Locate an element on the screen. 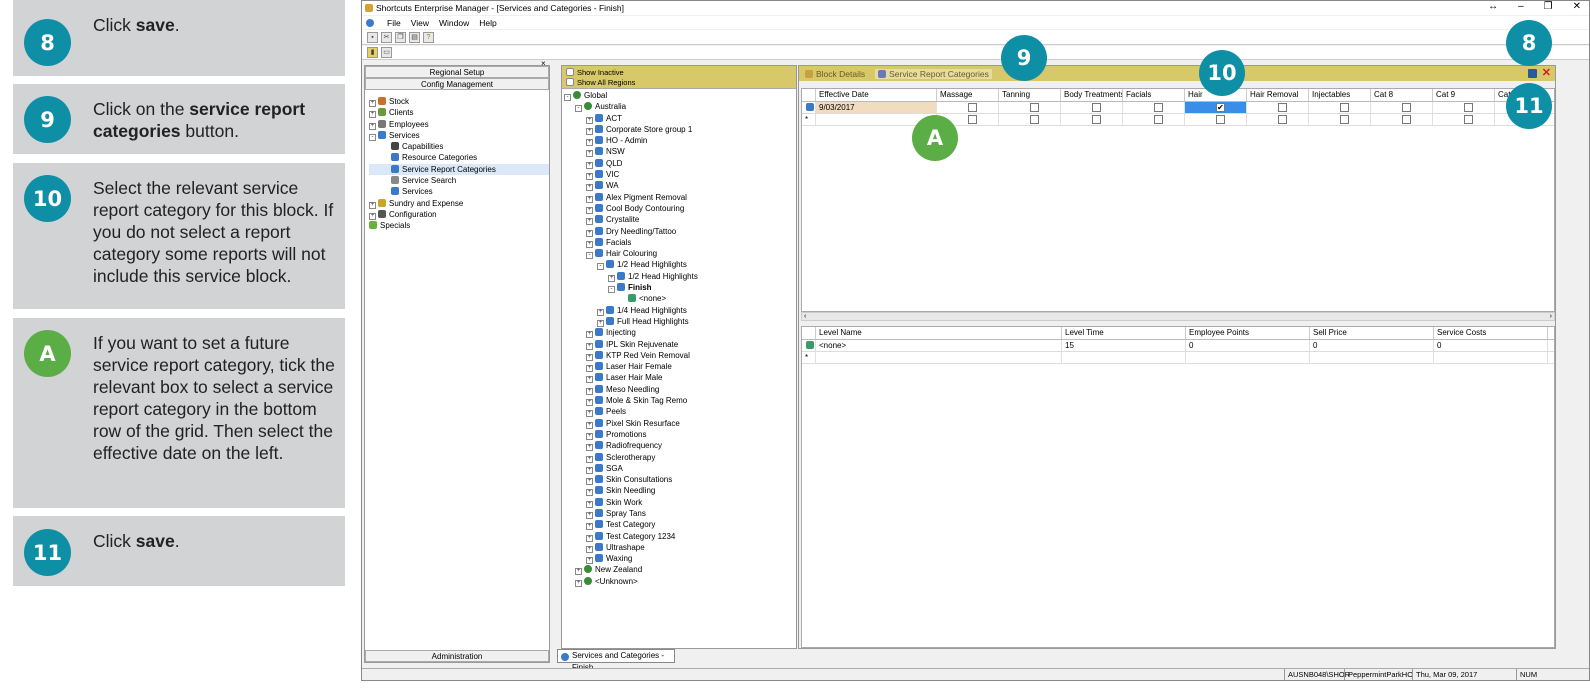 This screenshot has width=1590, height=700. table-row: <none> 15 0 0 0 is located at coordinates (1178, 346).